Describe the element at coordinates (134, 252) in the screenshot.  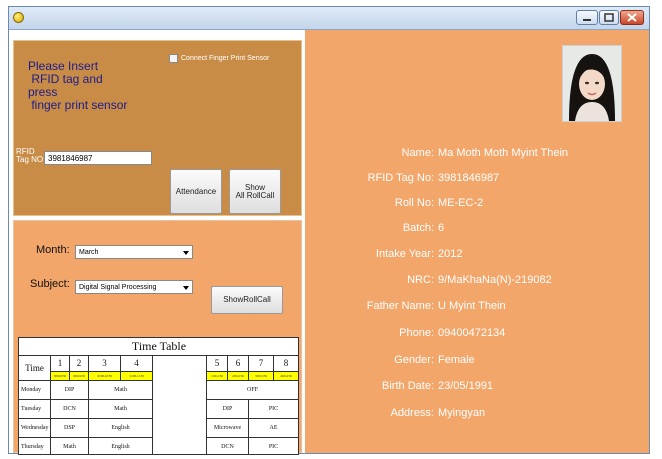
I see `month-select: March` at that location.